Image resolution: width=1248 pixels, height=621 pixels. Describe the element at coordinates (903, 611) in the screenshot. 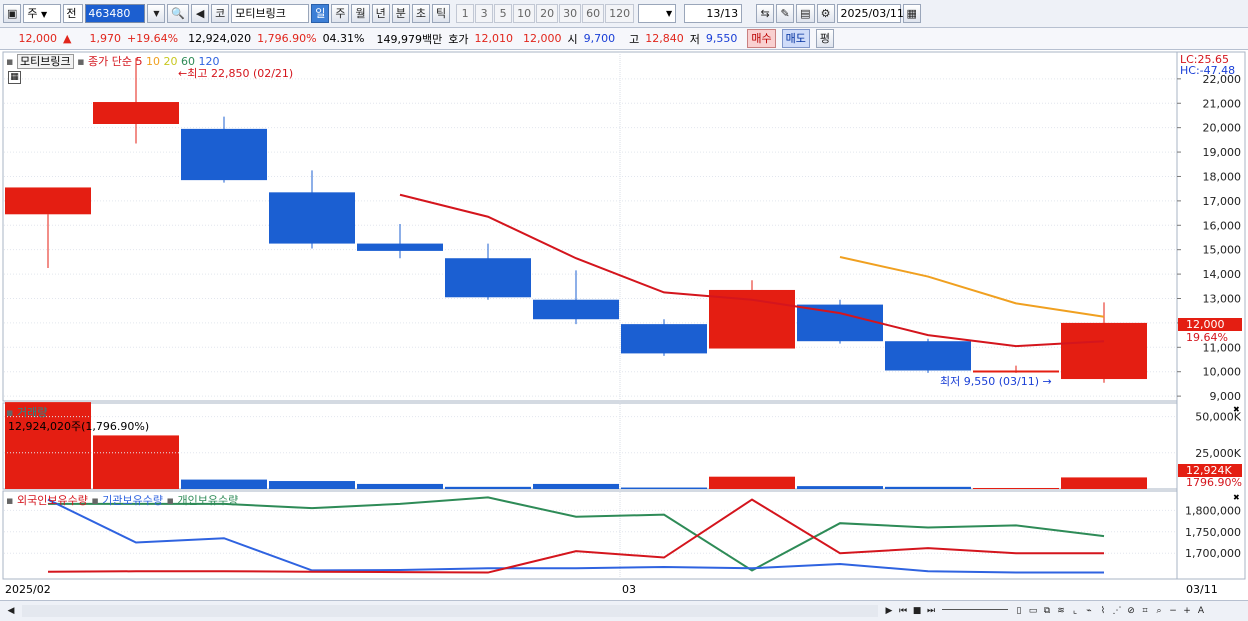

I see `rewind-icon: ⏮` at that location.